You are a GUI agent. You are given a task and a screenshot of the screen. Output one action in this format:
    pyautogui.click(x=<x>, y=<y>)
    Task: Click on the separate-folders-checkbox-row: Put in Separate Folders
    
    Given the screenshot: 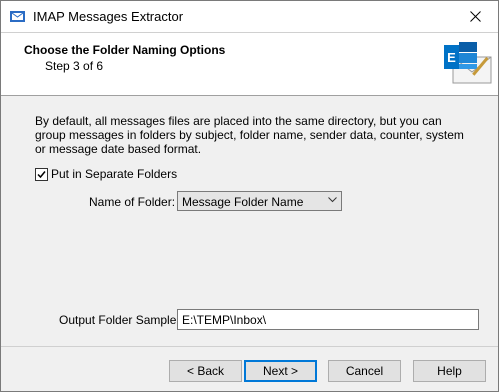 What is the action you would take?
    pyautogui.click(x=106, y=174)
    